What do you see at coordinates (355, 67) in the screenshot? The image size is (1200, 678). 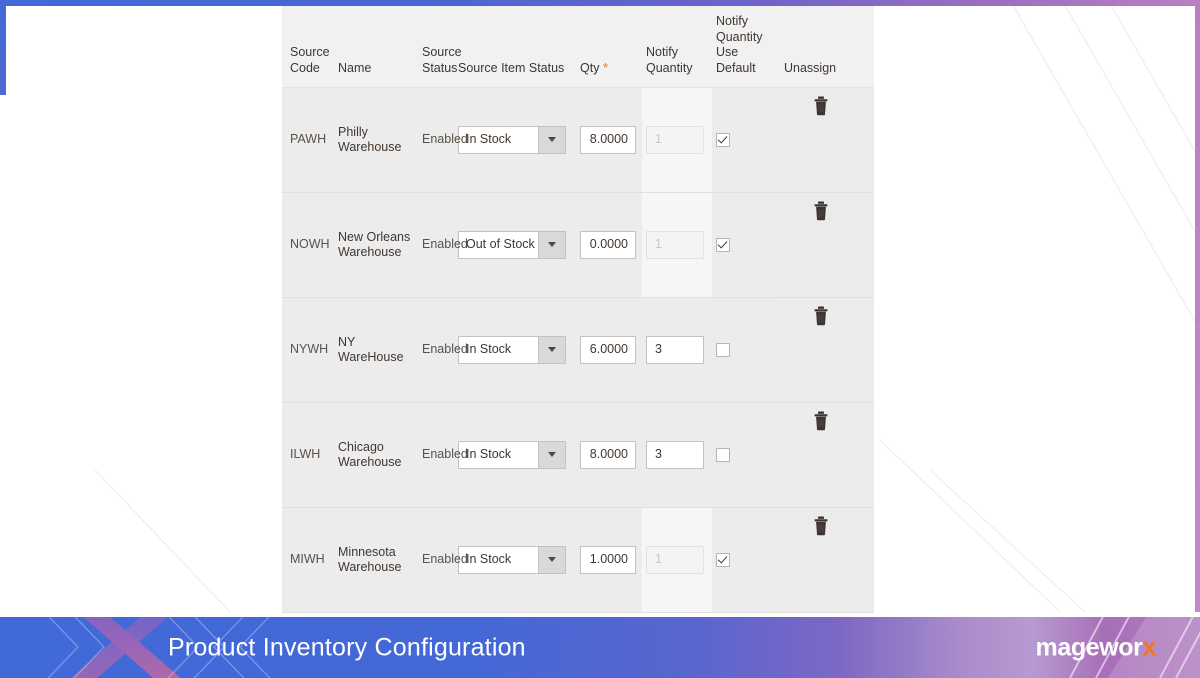 I see `header-line-1: Name` at bounding box center [355, 67].